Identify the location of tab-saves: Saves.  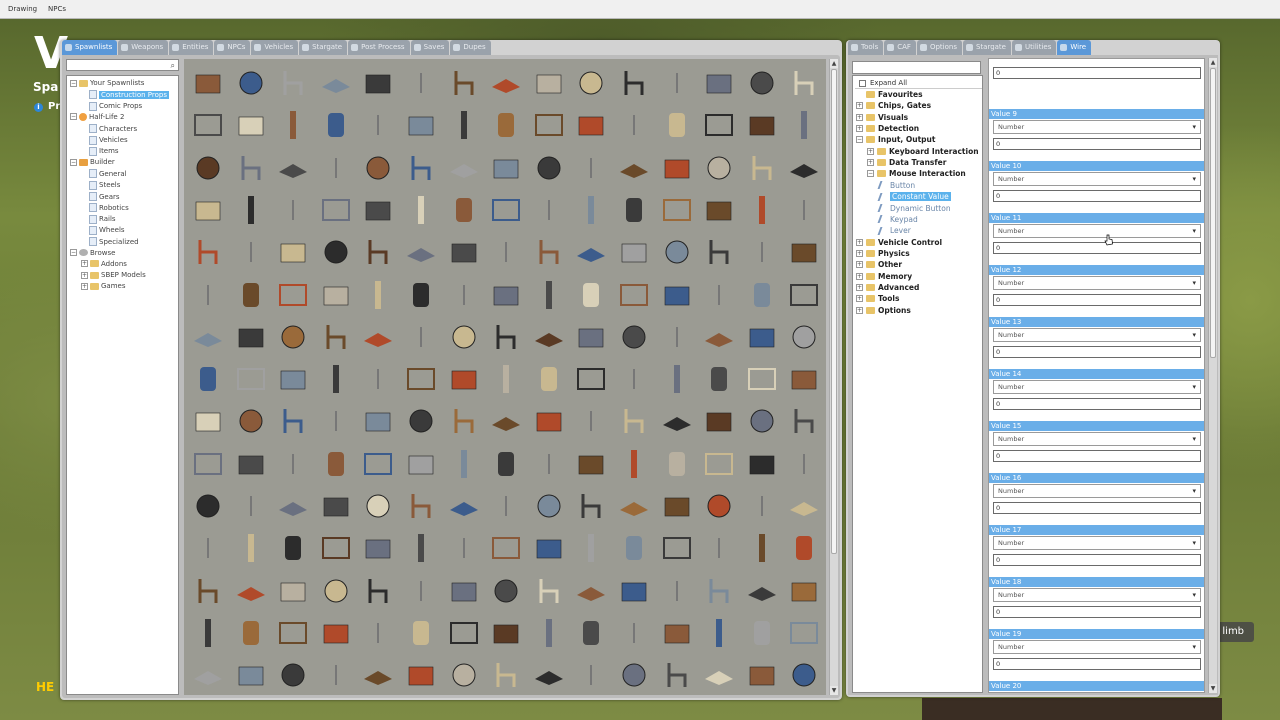
(430, 47).